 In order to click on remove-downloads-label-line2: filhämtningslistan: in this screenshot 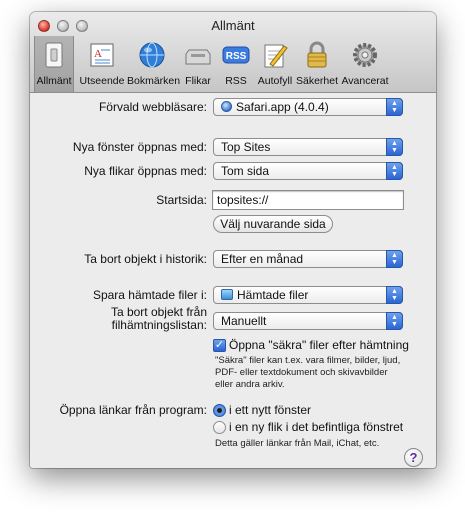, I will do `click(159, 325)`.